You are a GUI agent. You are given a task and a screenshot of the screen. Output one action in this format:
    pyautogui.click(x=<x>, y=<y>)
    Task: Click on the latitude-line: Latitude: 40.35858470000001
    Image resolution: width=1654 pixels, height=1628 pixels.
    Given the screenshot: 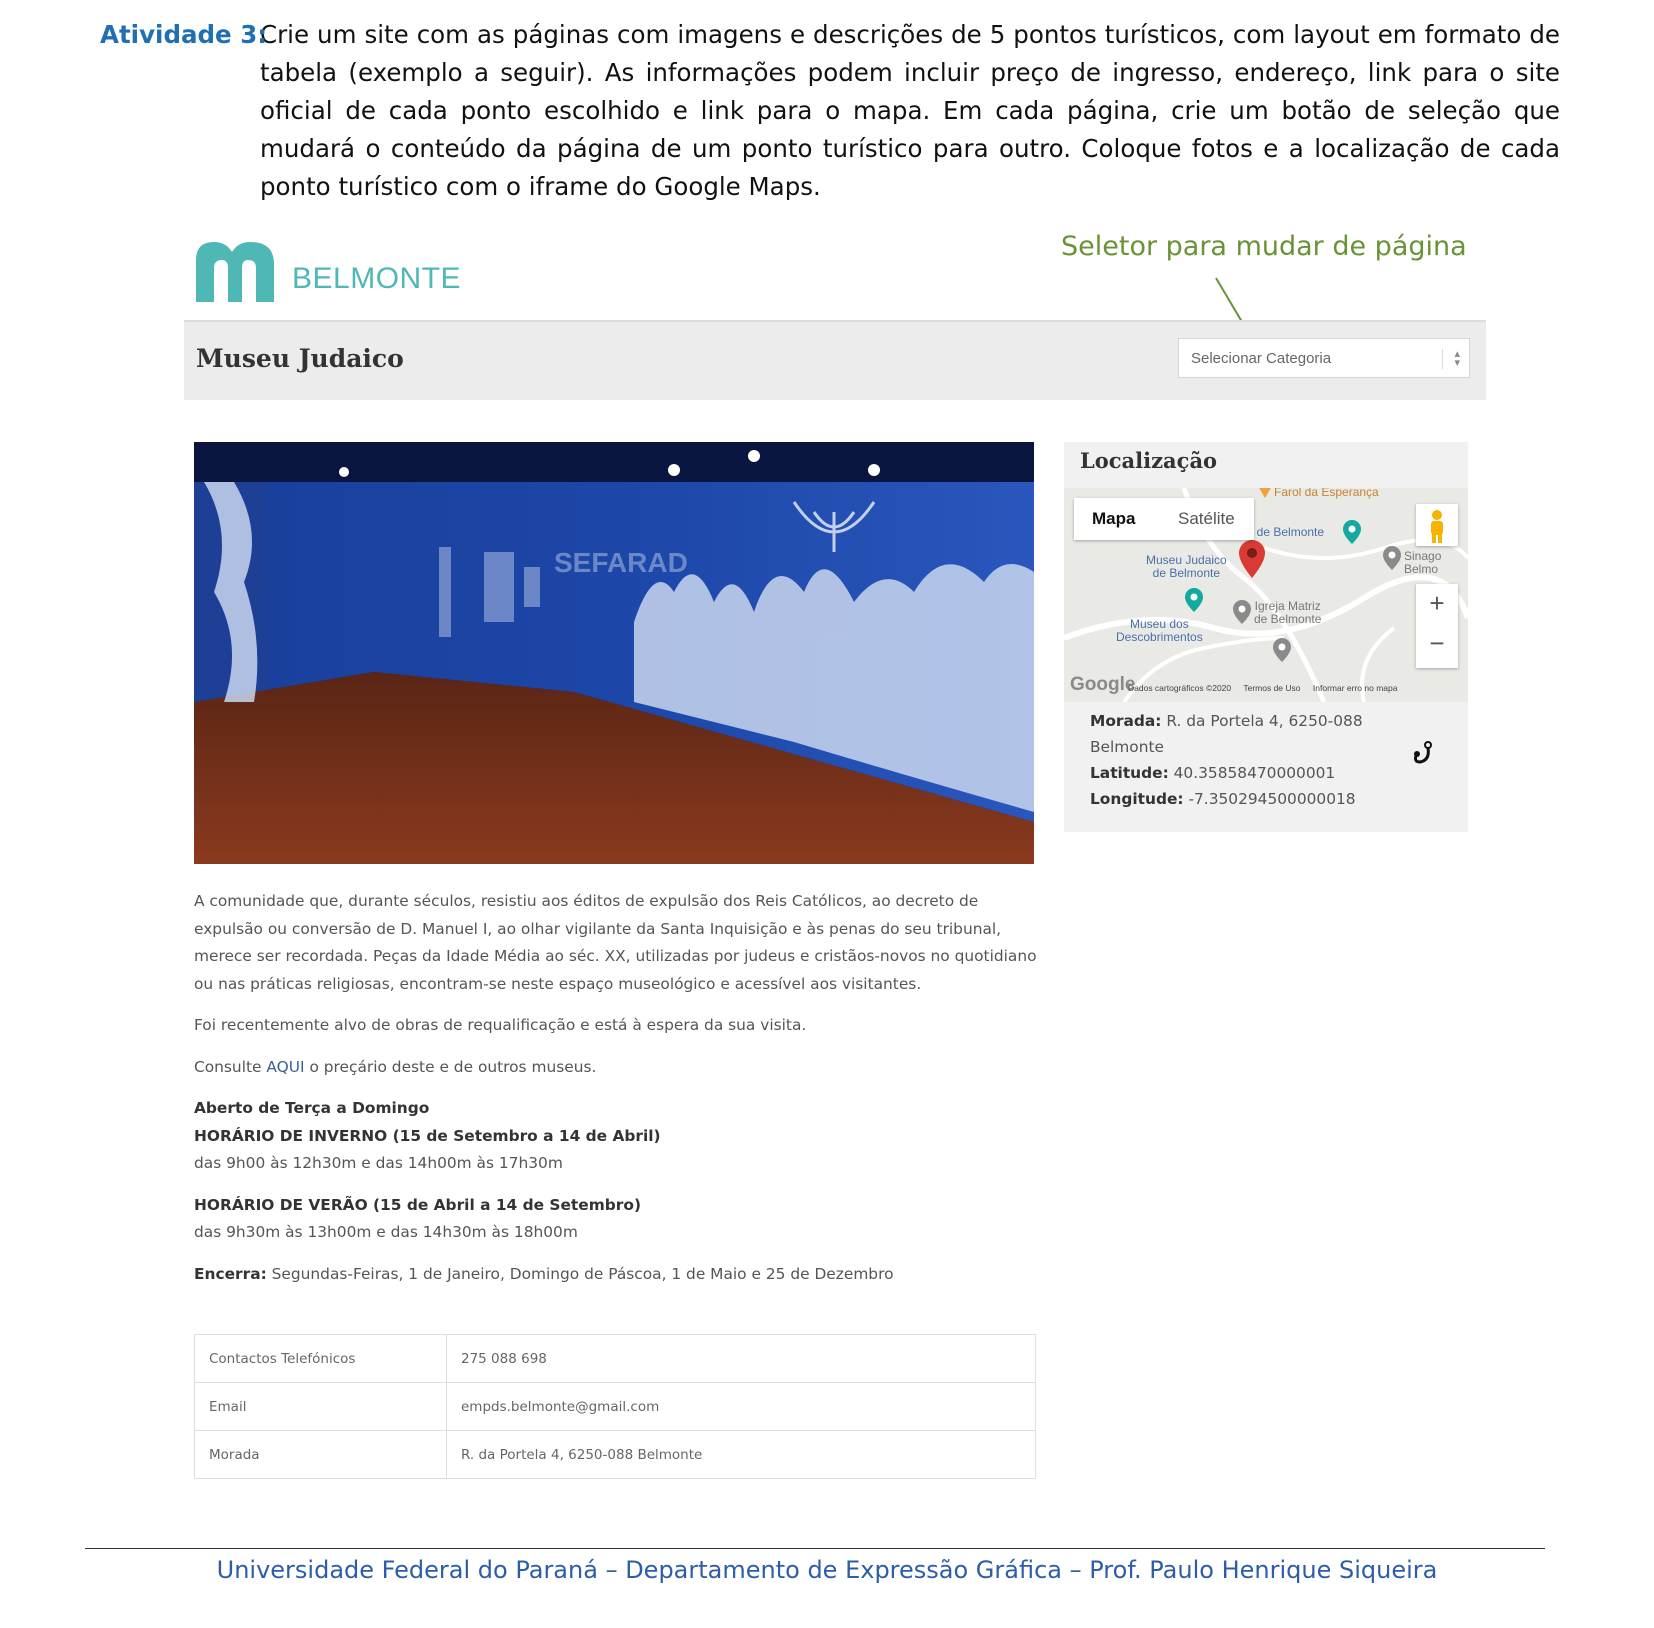 What is the action you would take?
    pyautogui.click(x=1240, y=773)
    